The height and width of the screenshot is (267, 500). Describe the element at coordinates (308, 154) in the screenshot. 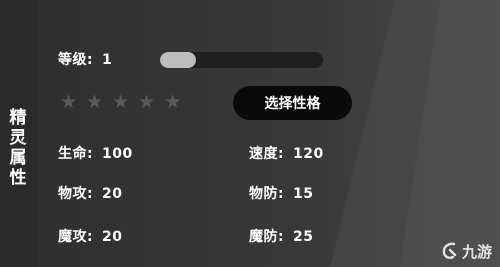

I see `speed-value: 120` at that location.